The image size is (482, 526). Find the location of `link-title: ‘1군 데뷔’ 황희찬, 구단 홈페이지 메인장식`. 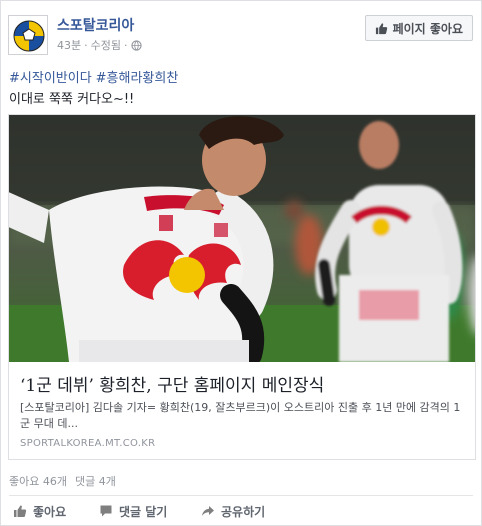

link-title: ‘1군 데뷔’ 황희찬, 구단 홈페이지 메인장식 is located at coordinates (172, 383).